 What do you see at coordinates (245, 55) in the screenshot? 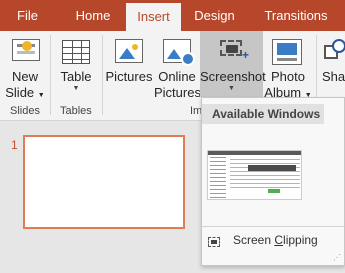
I see `plus-icon: +` at bounding box center [245, 55].